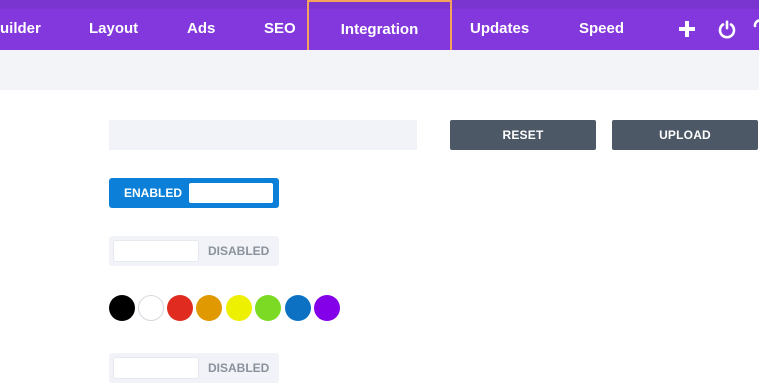 The width and height of the screenshot is (759, 383). What do you see at coordinates (379, 70) in the screenshot?
I see `sub-navigation-bar` at bounding box center [379, 70].